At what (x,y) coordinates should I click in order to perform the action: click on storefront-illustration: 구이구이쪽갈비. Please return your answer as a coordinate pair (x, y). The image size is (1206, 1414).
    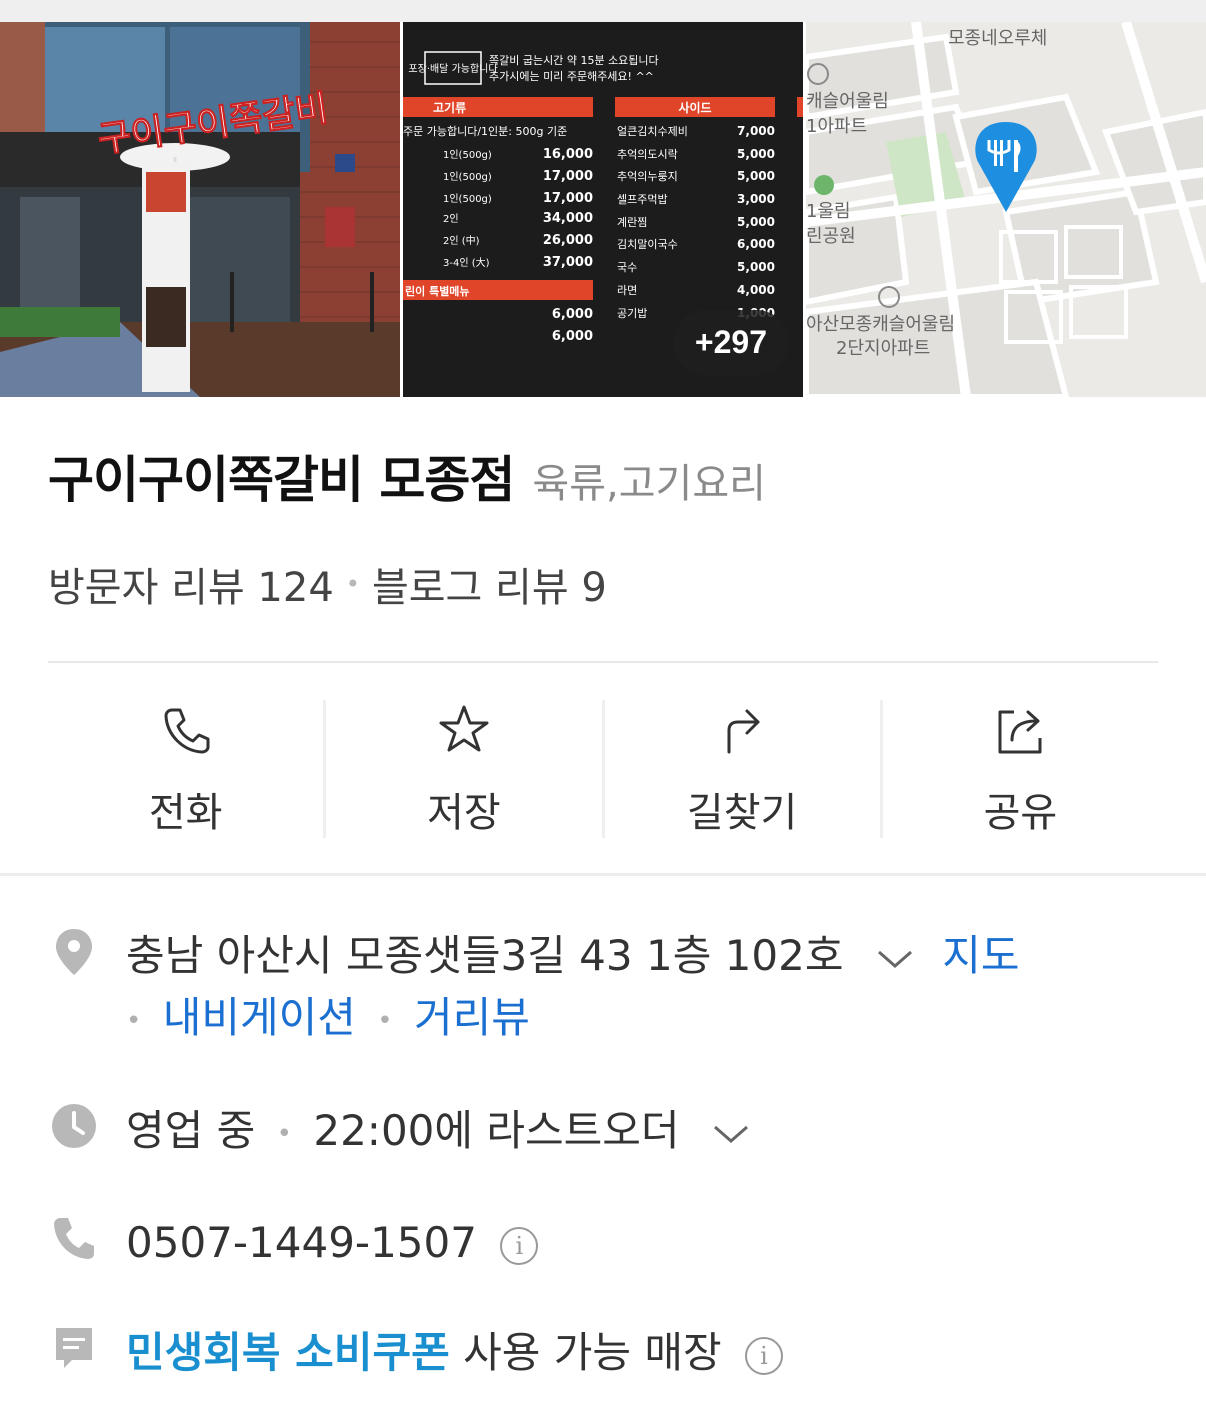
    Looking at the image, I should click on (200, 209).